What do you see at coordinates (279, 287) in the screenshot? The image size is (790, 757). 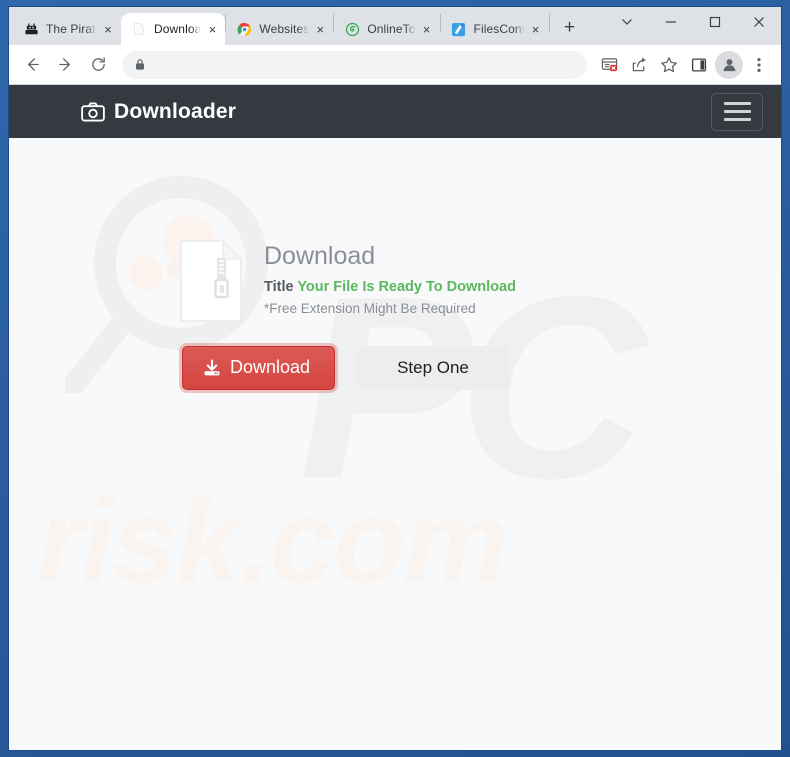 I see `title-label: Title` at bounding box center [279, 287].